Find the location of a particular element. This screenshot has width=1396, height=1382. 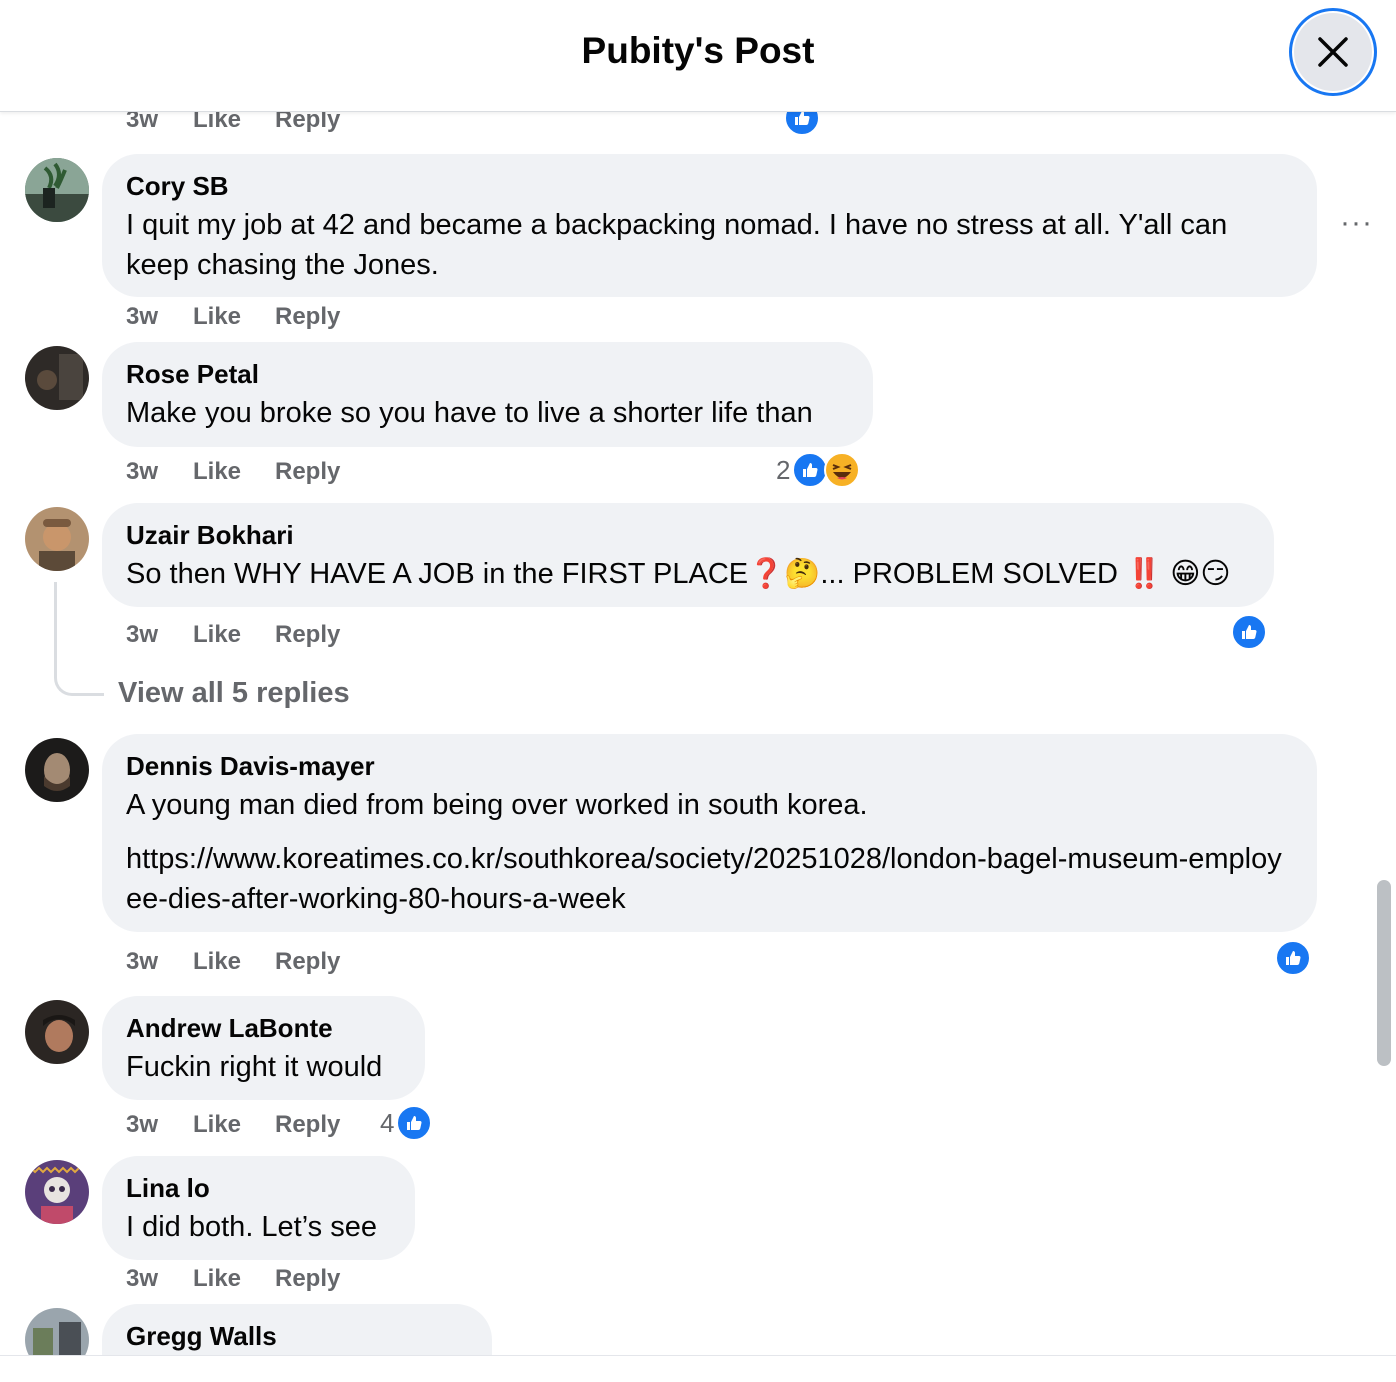

comment-author: Uzair Bokhari is located at coordinates (688, 535).